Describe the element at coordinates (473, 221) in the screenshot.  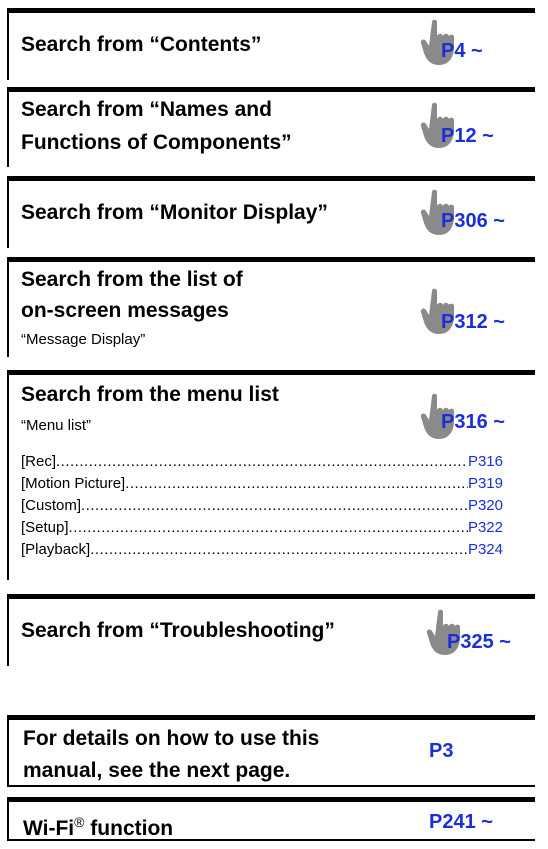
I see `page-link: P306 ~` at that location.